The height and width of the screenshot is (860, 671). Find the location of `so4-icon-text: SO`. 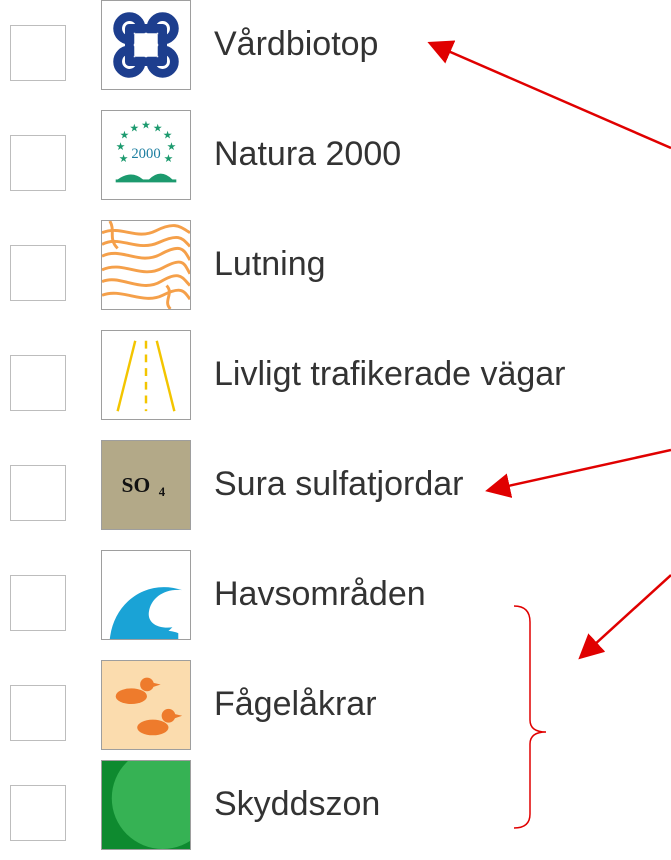

so4-icon-text: SO is located at coordinates (136, 485).